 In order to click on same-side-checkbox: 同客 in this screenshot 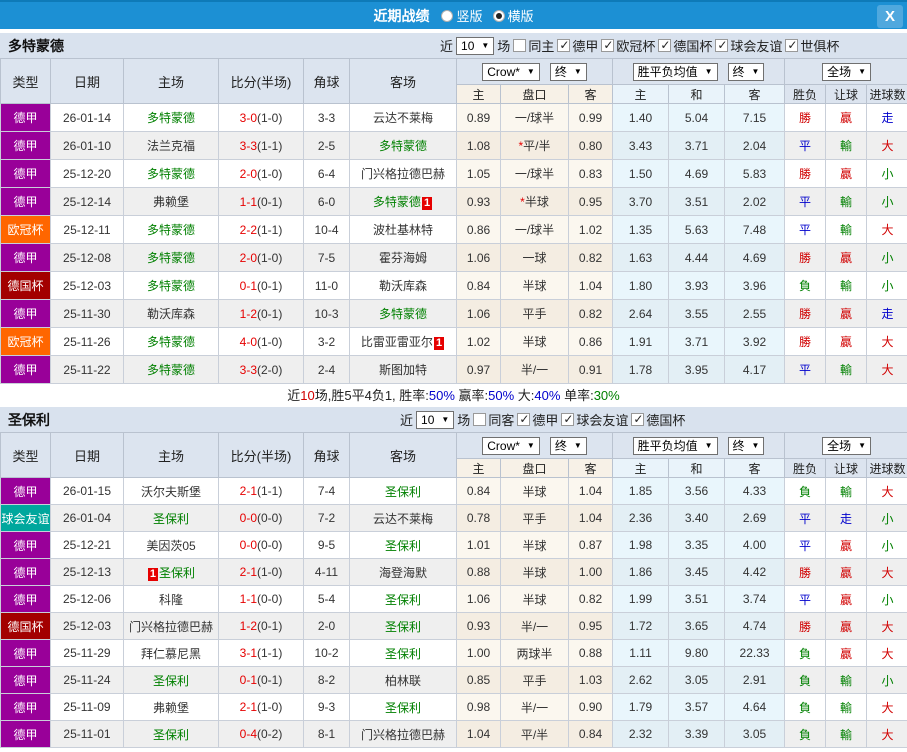, I will do `click(493, 419)`.